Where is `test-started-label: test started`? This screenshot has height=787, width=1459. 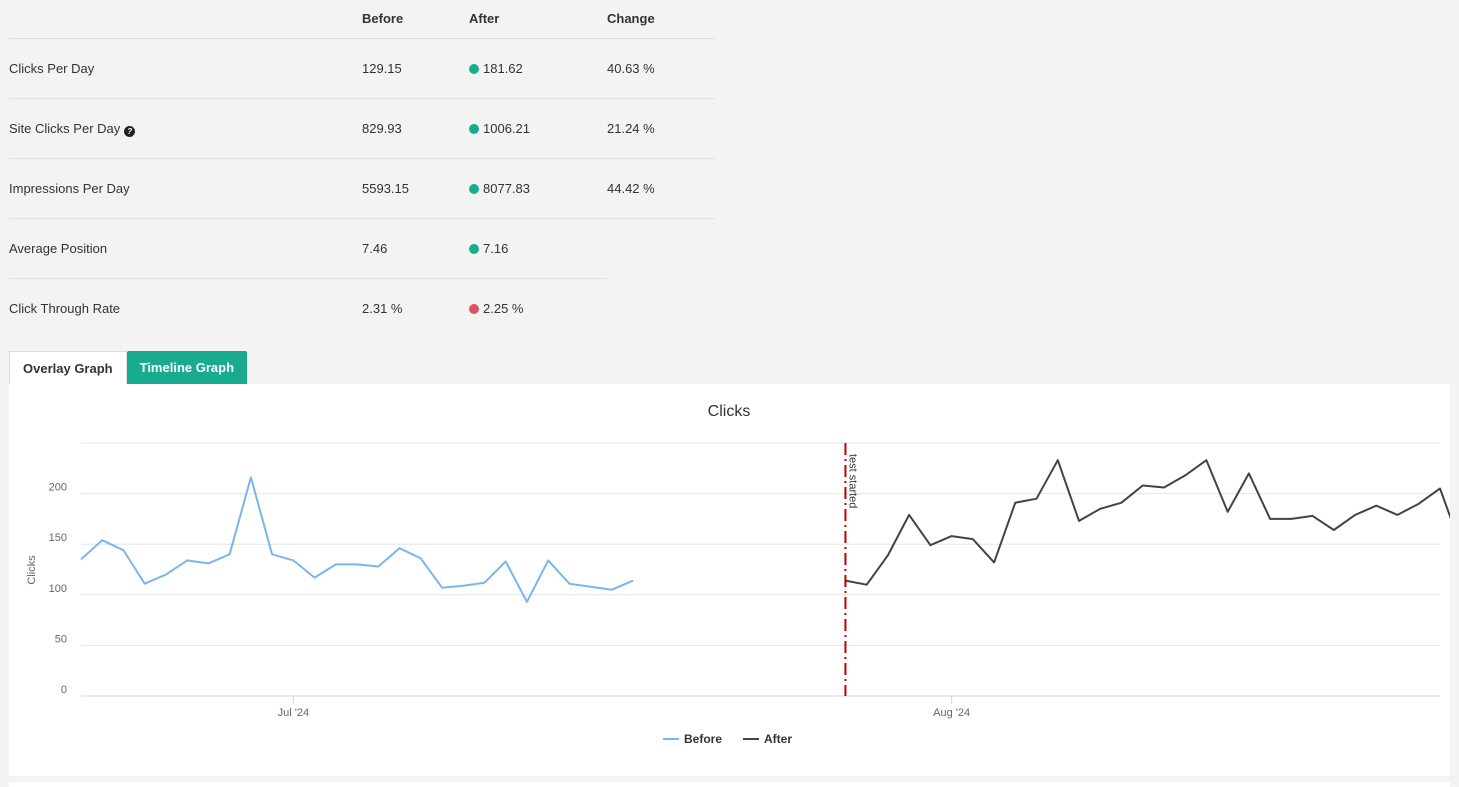
test-started-label: test started is located at coordinates (852, 481).